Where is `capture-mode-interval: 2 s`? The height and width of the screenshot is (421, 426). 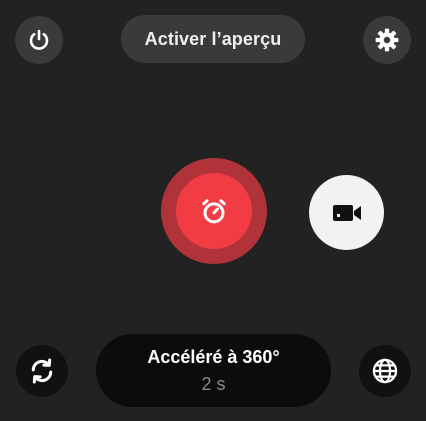 capture-mode-interval: 2 s is located at coordinates (213, 383).